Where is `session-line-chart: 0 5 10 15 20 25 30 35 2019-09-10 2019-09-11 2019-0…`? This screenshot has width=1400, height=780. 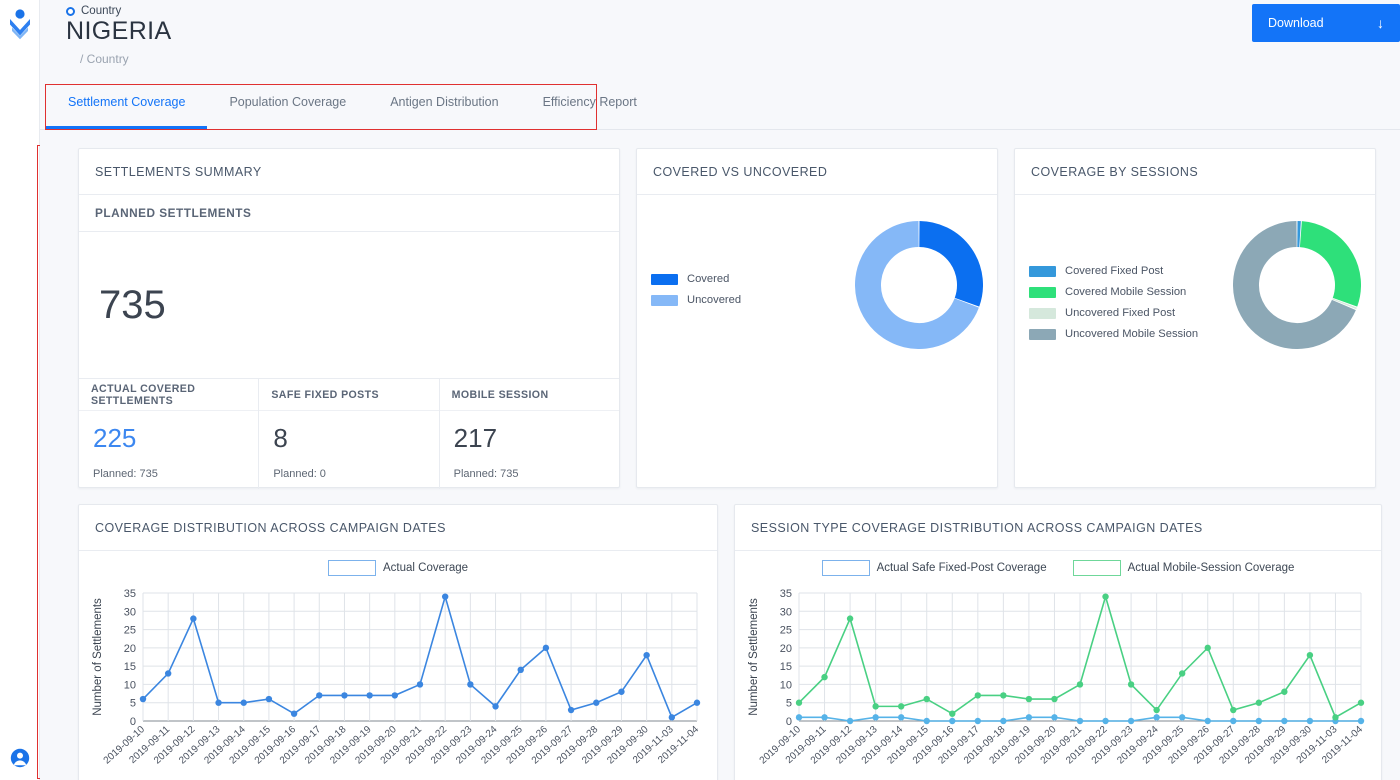
session-line-chart: 0 5 10 15 20 25 30 35 2019-09-10 2019-09-11 2019-0… is located at coordinates (1058, 679).